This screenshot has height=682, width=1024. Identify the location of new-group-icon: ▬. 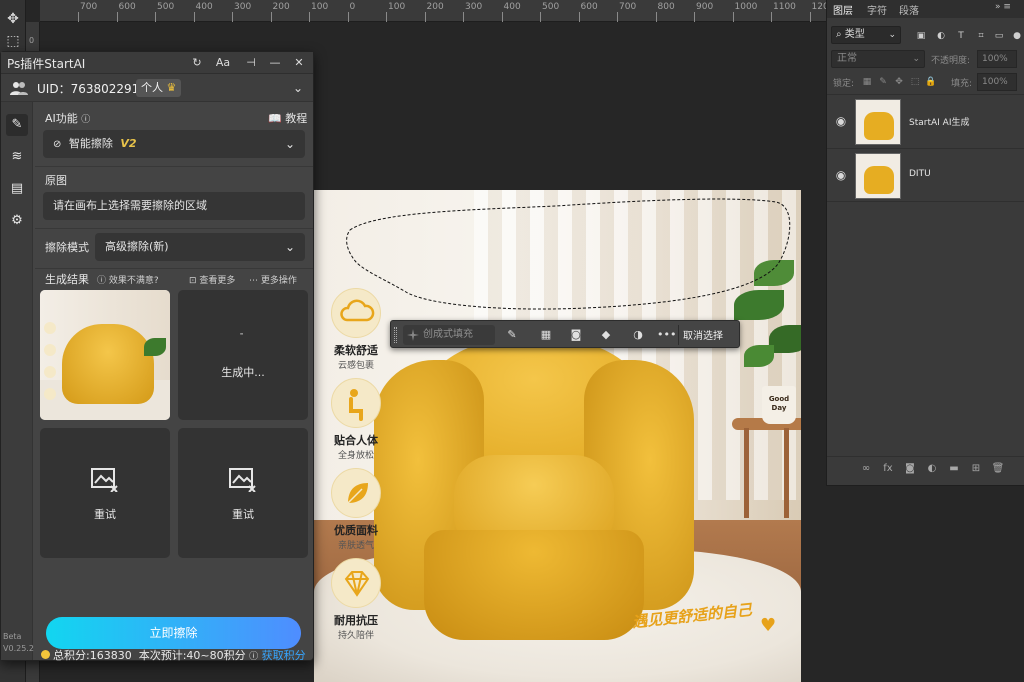
(954, 469).